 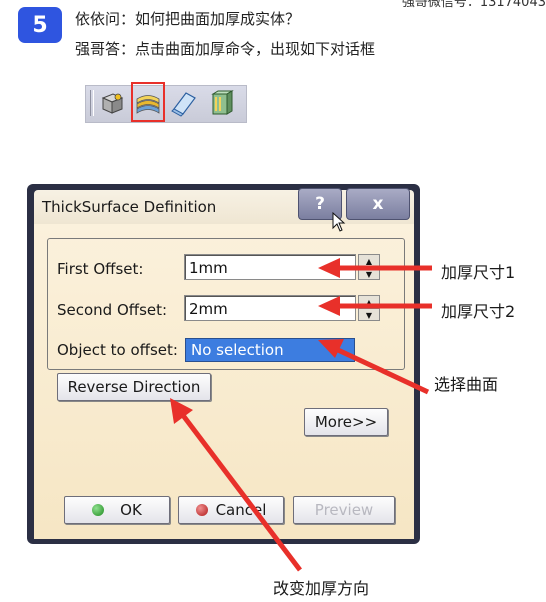 I want to click on annotation-select-surface: 选择曲面, so click(x=466, y=384).